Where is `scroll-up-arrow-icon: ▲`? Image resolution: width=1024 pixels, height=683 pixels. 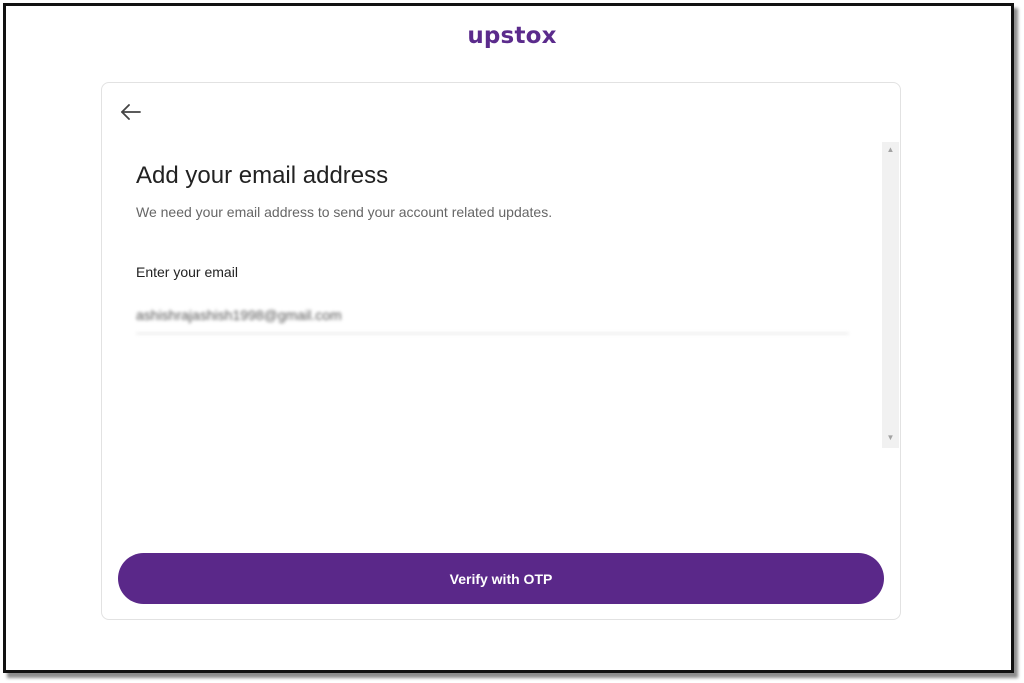
scroll-up-arrow-icon: ▲ is located at coordinates (890, 150).